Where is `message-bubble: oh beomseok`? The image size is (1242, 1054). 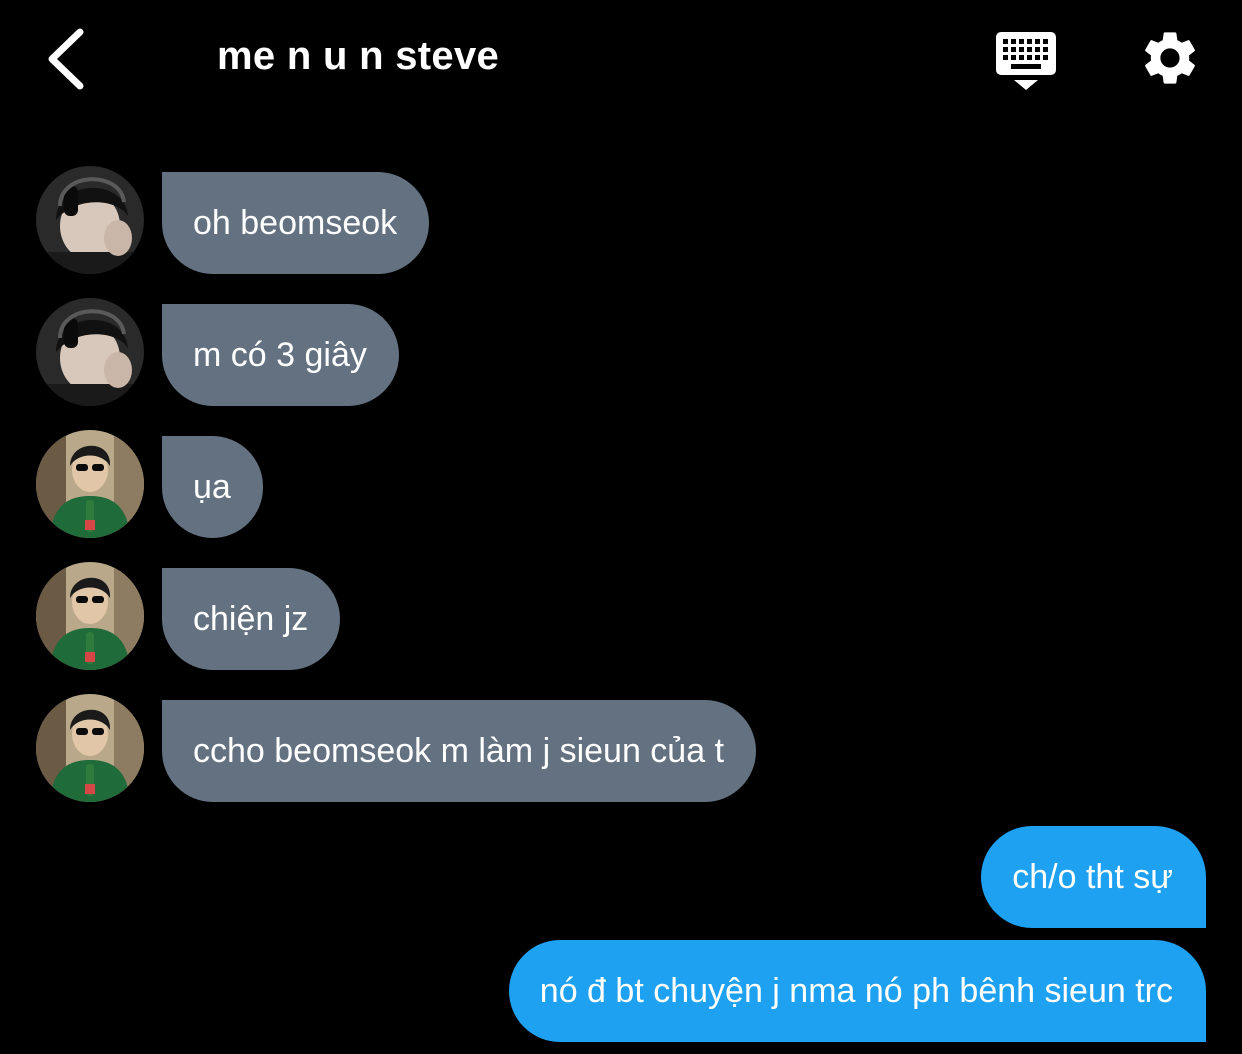 message-bubble: oh beomseok is located at coordinates (296, 223).